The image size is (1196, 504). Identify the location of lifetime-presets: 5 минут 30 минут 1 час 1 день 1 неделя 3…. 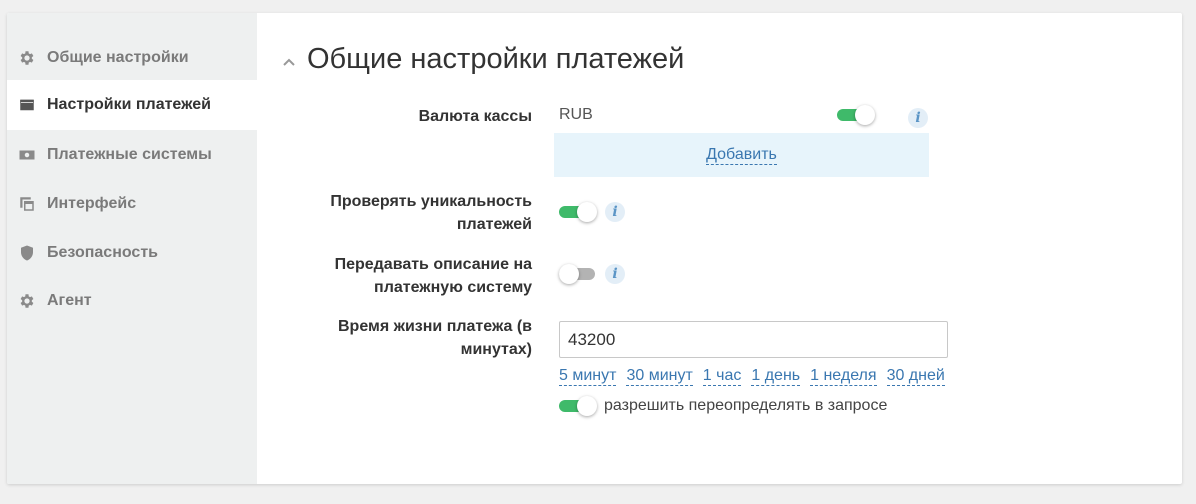
(752, 376).